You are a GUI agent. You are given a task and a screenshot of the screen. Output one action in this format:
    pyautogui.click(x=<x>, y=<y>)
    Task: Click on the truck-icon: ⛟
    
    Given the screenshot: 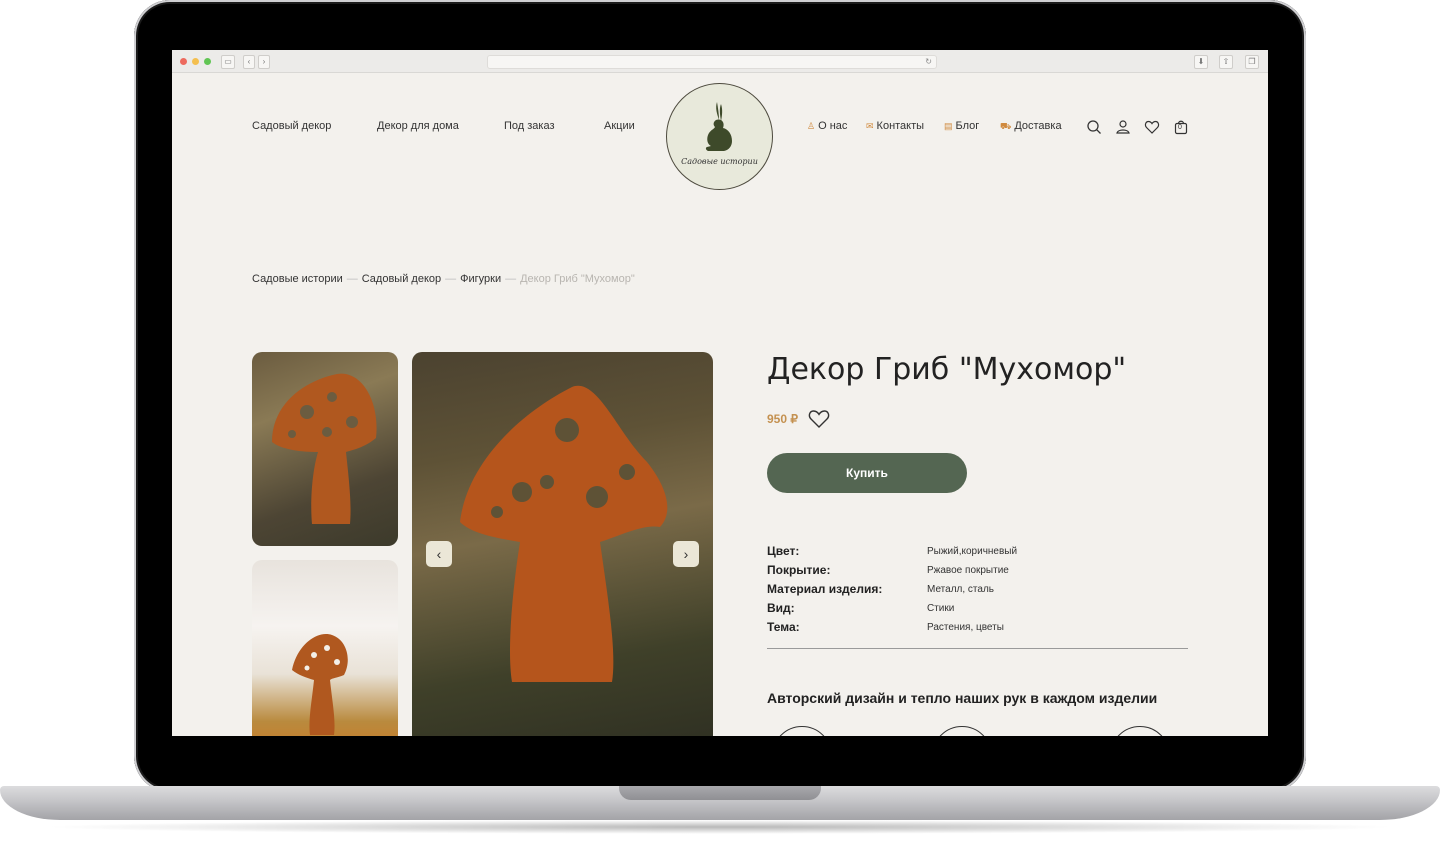 What is the action you would take?
    pyautogui.click(x=1006, y=126)
    